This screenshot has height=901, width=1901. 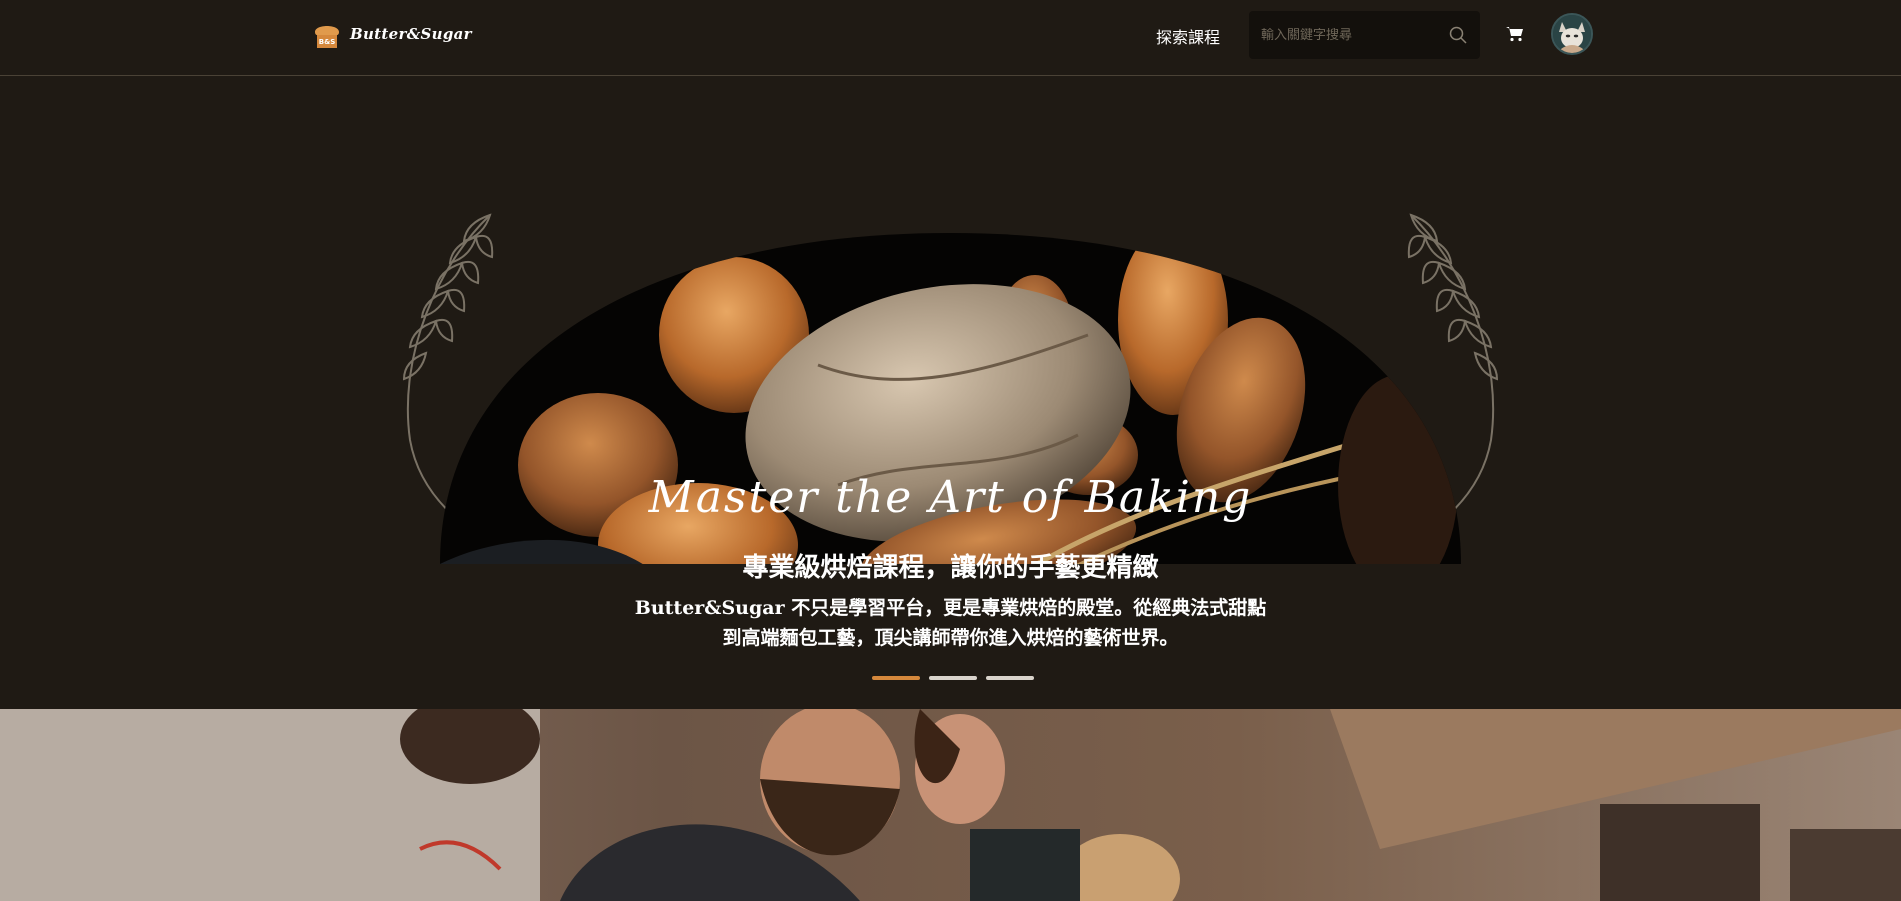 What do you see at coordinates (950, 638) in the screenshot?
I see `hero-description-line2: 到高端麵包工藝，頂尖講師帶你進入烘焙的藝術世界。` at bounding box center [950, 638].